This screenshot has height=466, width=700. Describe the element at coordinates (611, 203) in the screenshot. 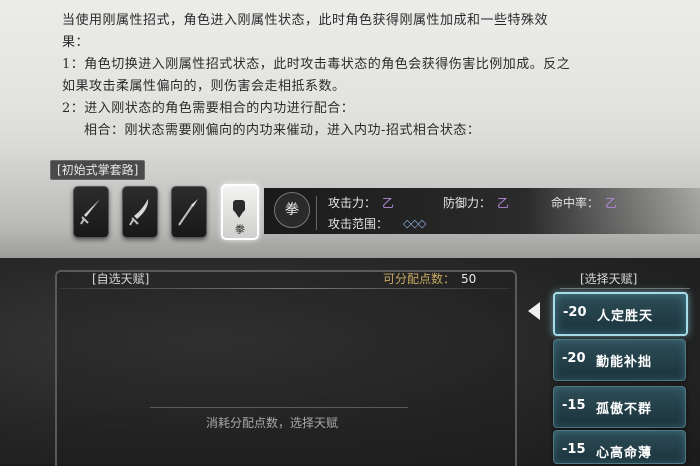

I see `hit-grade: 乙` at that location.